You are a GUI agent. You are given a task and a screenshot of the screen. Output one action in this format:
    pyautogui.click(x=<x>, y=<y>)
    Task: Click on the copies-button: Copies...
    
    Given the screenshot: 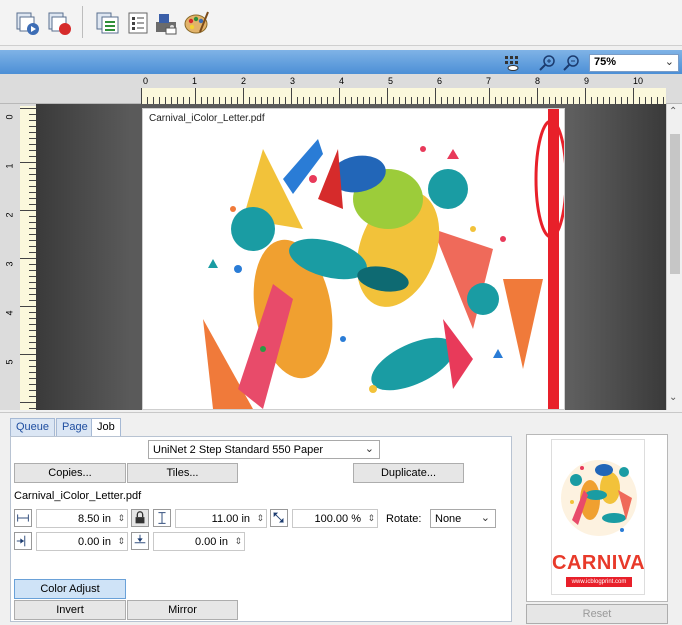 What is the action you would take?
    pyautogui.click(x=70, y=473)
    